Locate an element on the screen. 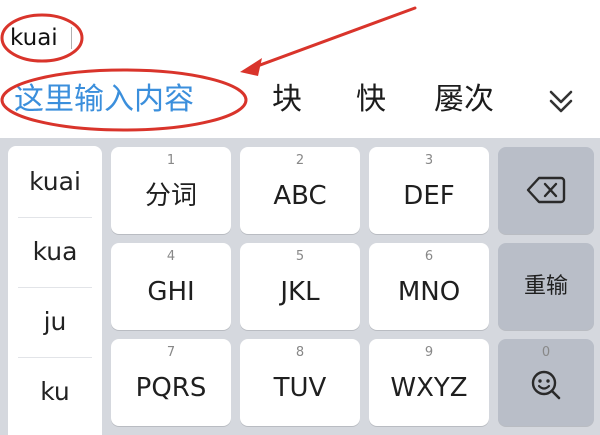 The width and height of the screenshot is (600, 435). retype-button: 重输 is located at coordinates (546, 286).